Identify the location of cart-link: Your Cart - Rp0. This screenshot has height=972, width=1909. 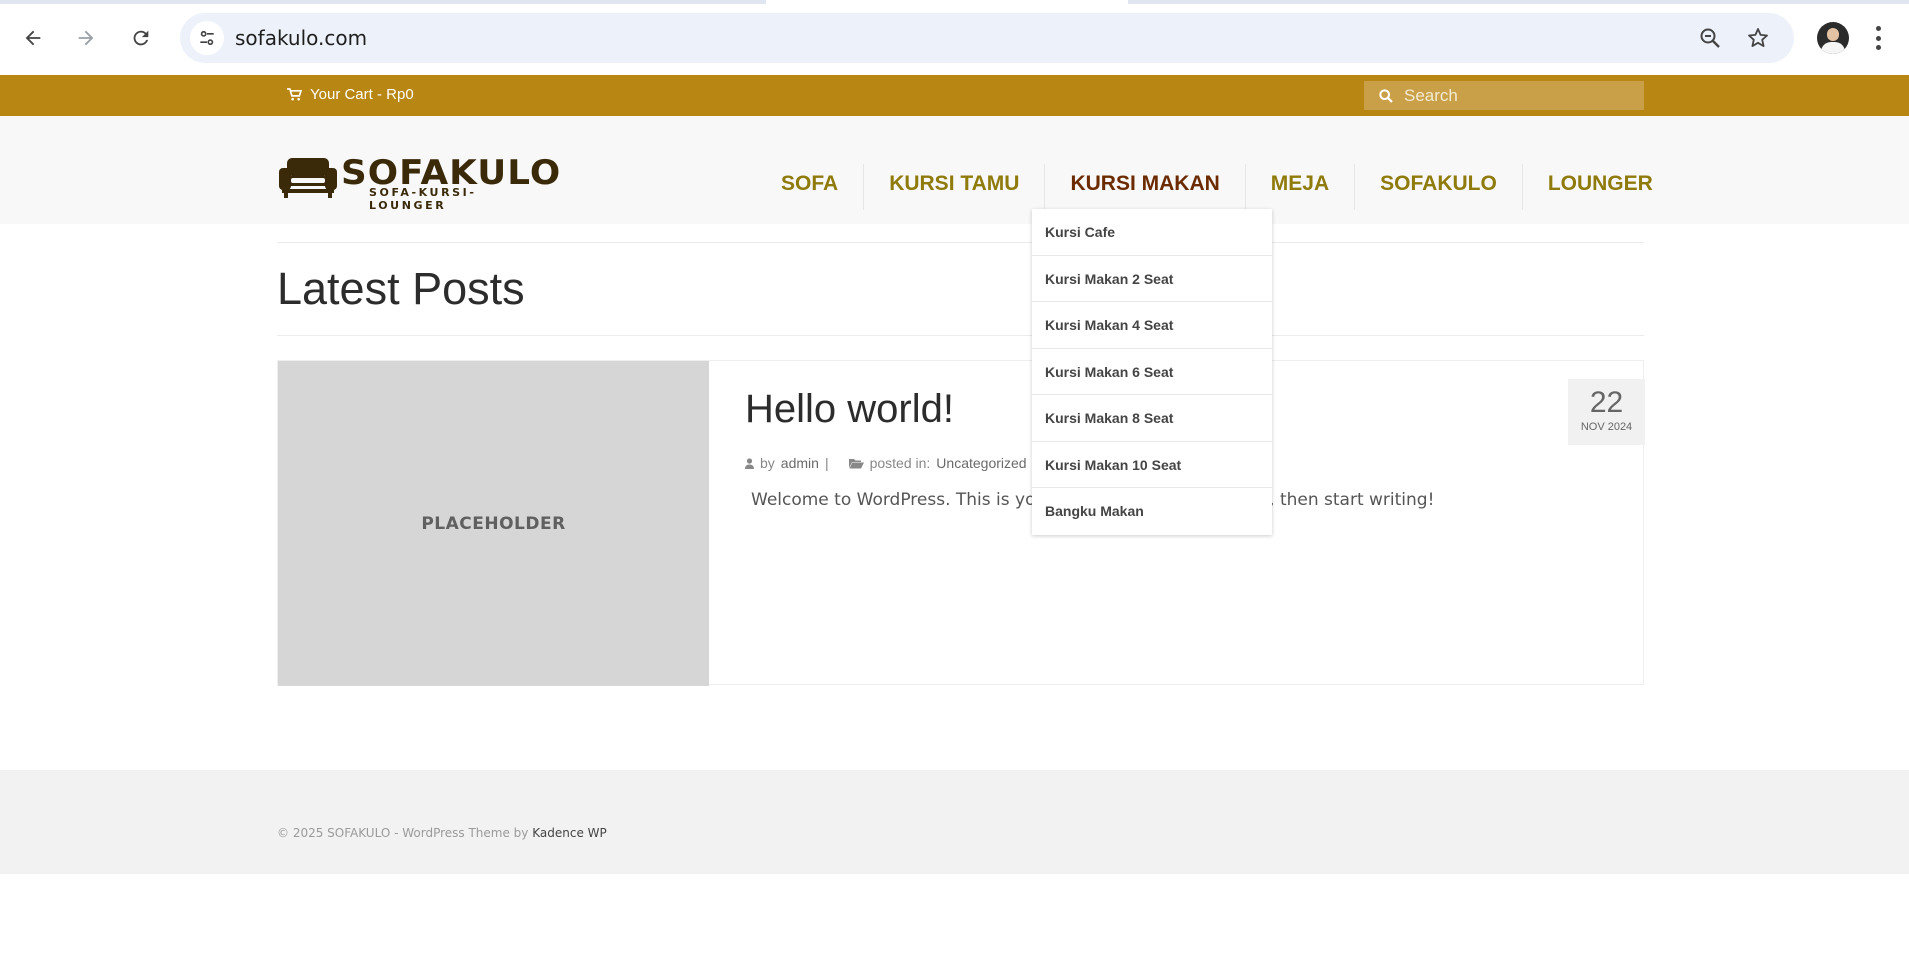
(350, 94).